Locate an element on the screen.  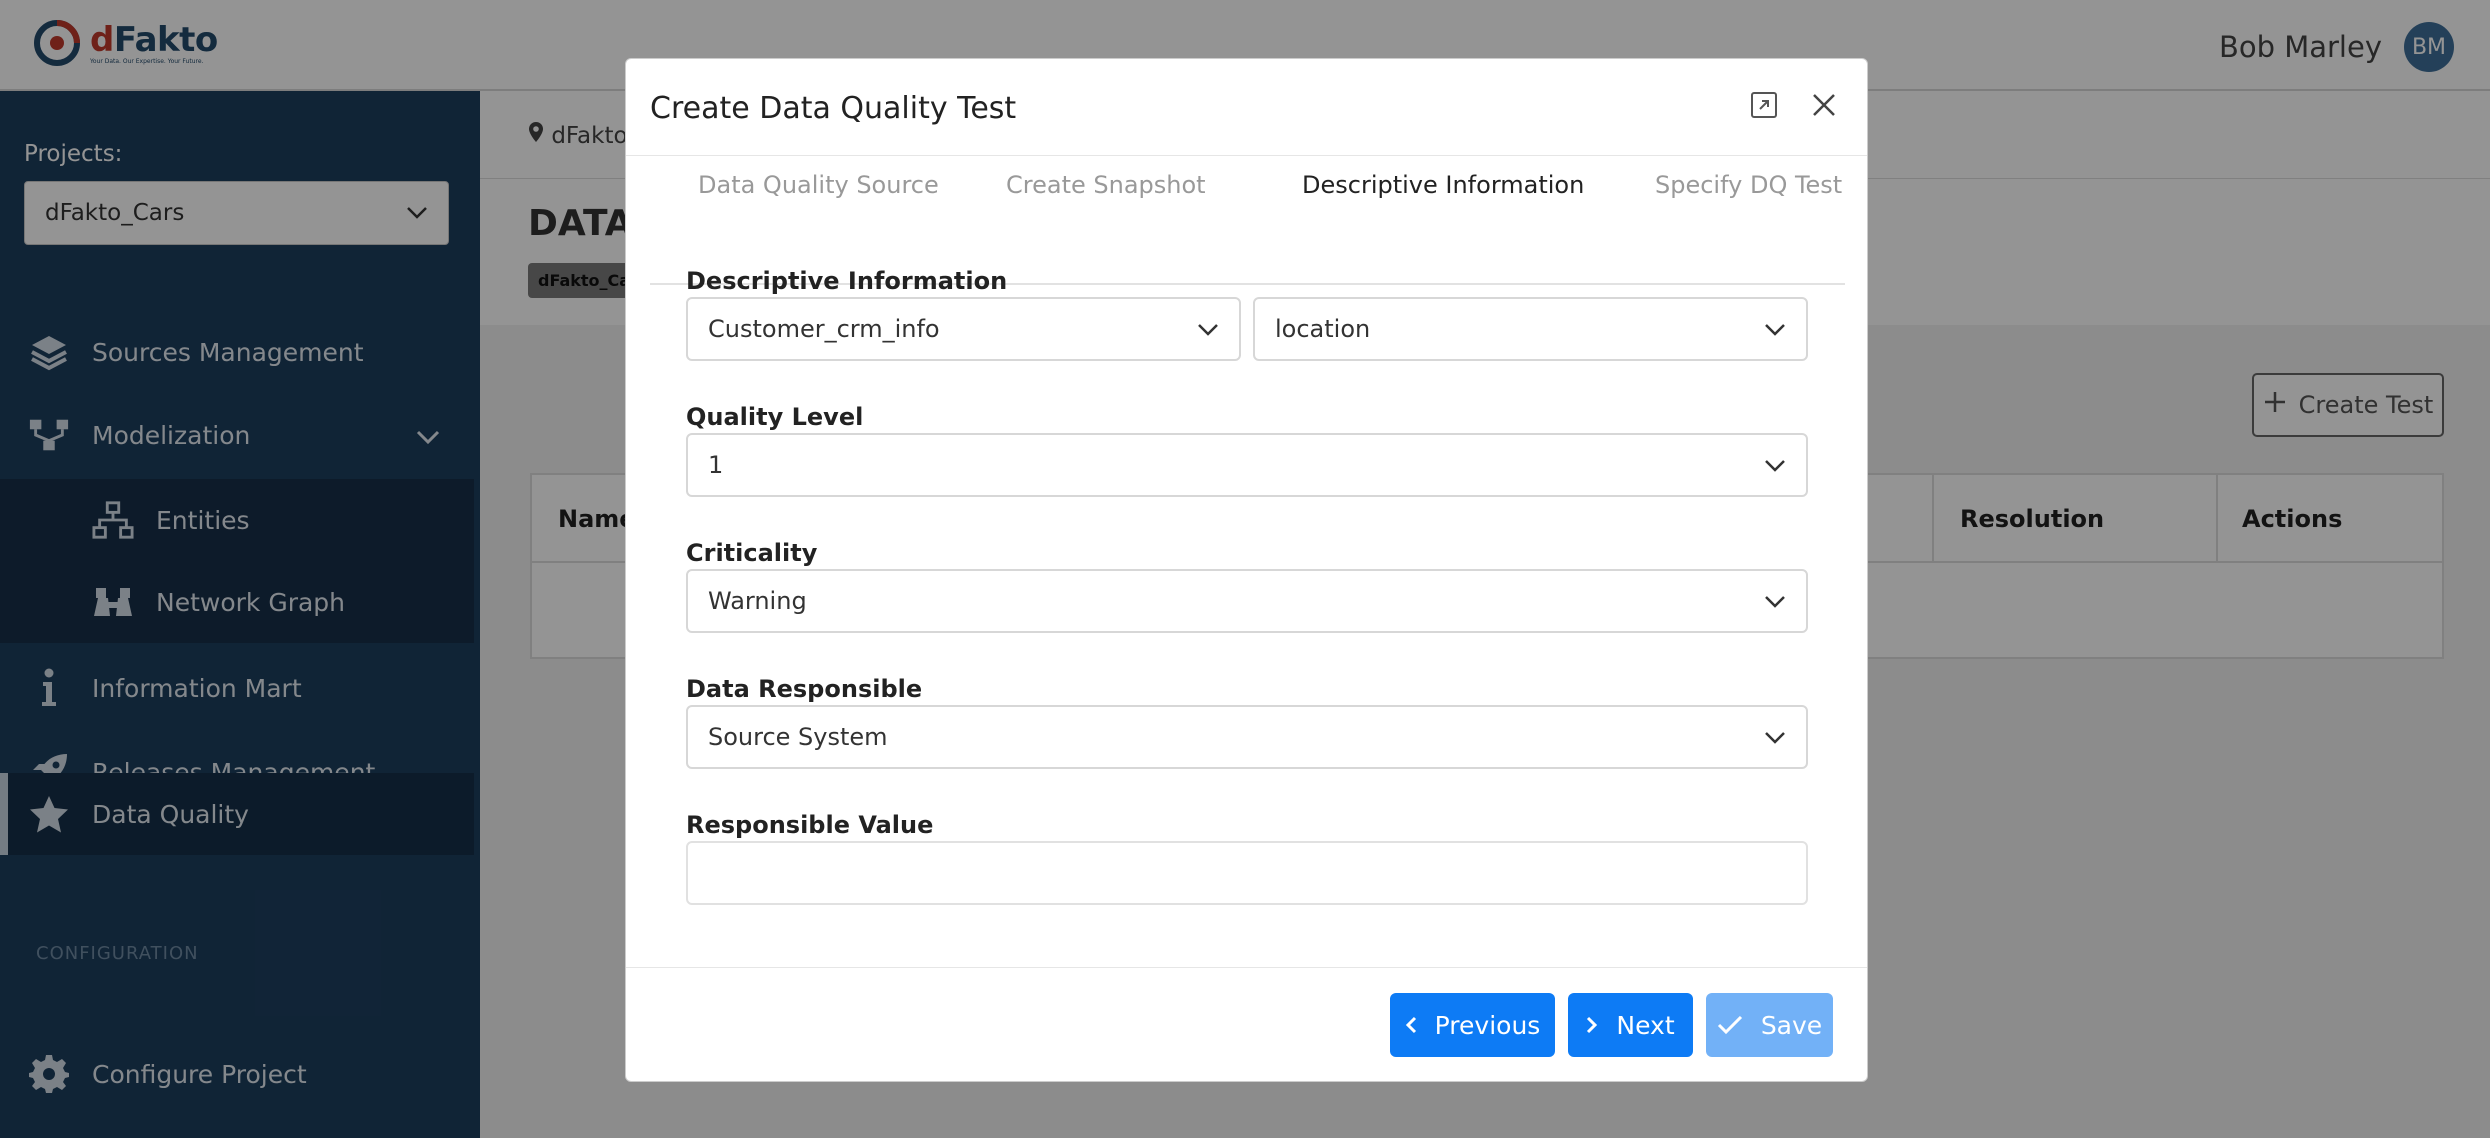
step-specify-dq-test: Specify DQ Test is located at coordinates (1748, 185).